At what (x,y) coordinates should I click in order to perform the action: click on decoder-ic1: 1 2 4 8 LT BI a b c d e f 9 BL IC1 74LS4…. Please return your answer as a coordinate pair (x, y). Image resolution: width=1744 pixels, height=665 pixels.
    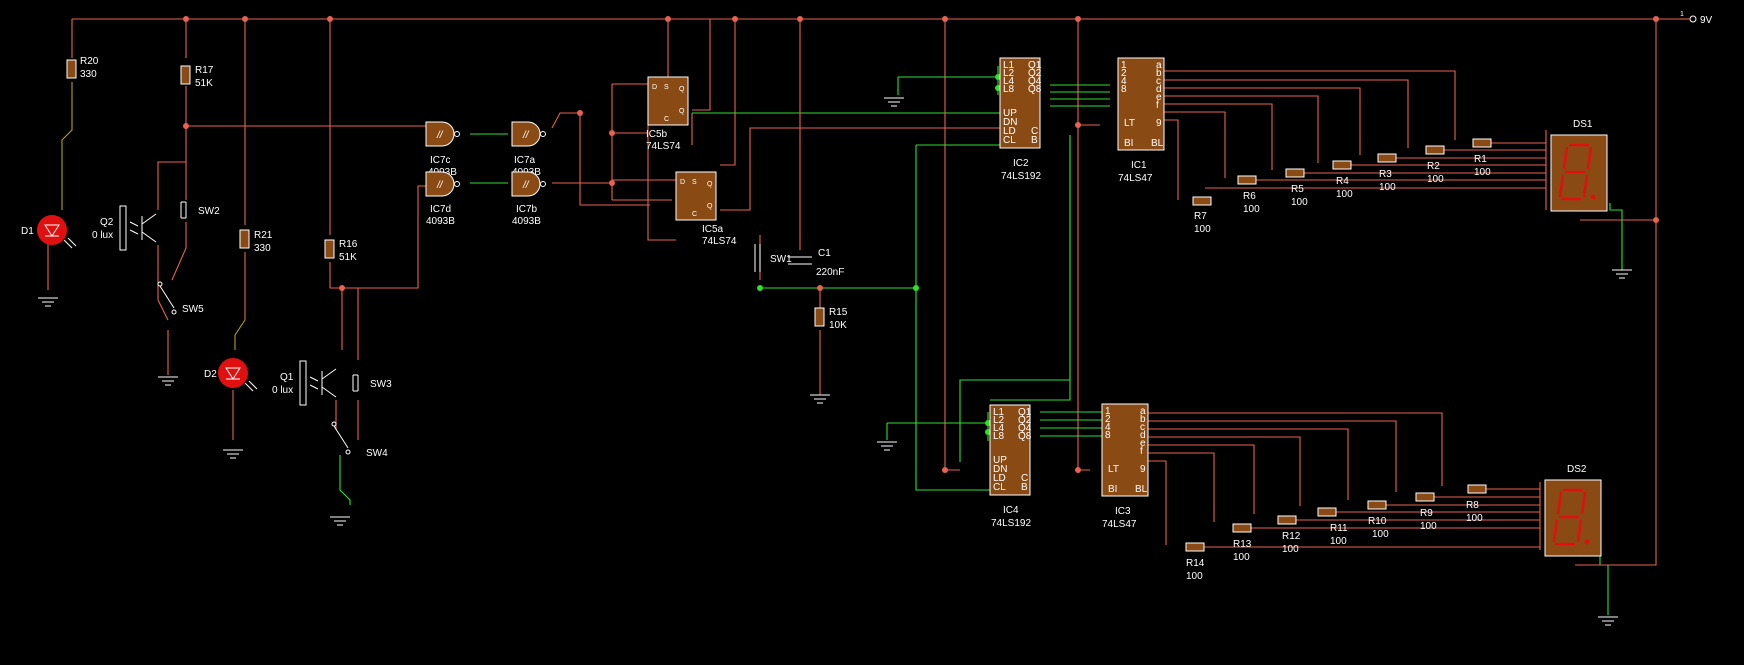
    Looking at the image, I should click on (1141, 120).